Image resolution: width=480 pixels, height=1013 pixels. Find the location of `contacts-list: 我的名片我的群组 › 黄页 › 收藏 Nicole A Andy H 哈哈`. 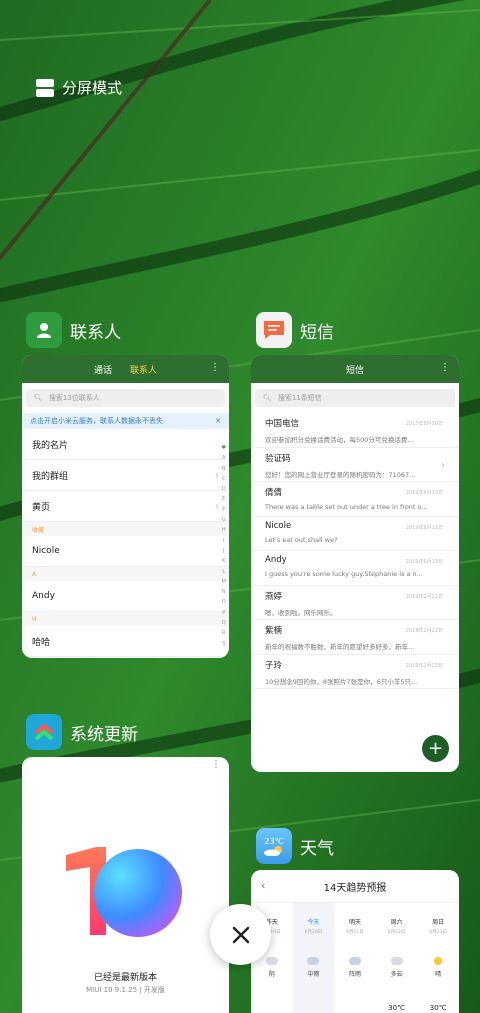

contacts-list: 我的名片我的群组 › 黄页 › 收藏 Nicole A Andy H 哈哈 is located at coordinates (125, 543).